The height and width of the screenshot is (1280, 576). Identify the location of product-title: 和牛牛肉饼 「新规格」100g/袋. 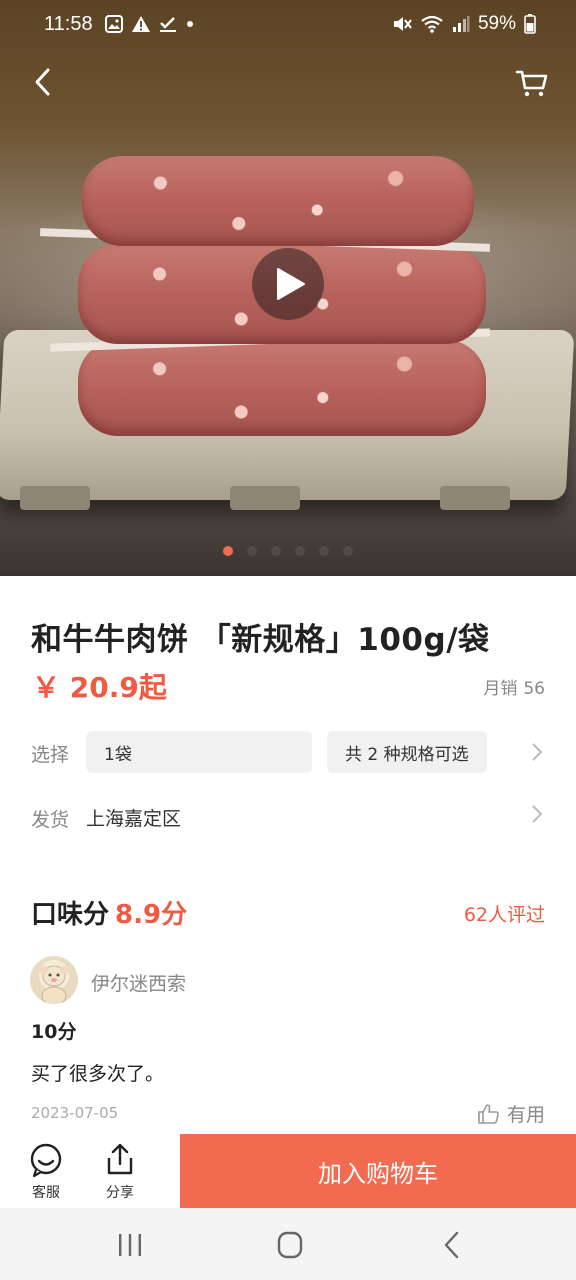
(260, 640).